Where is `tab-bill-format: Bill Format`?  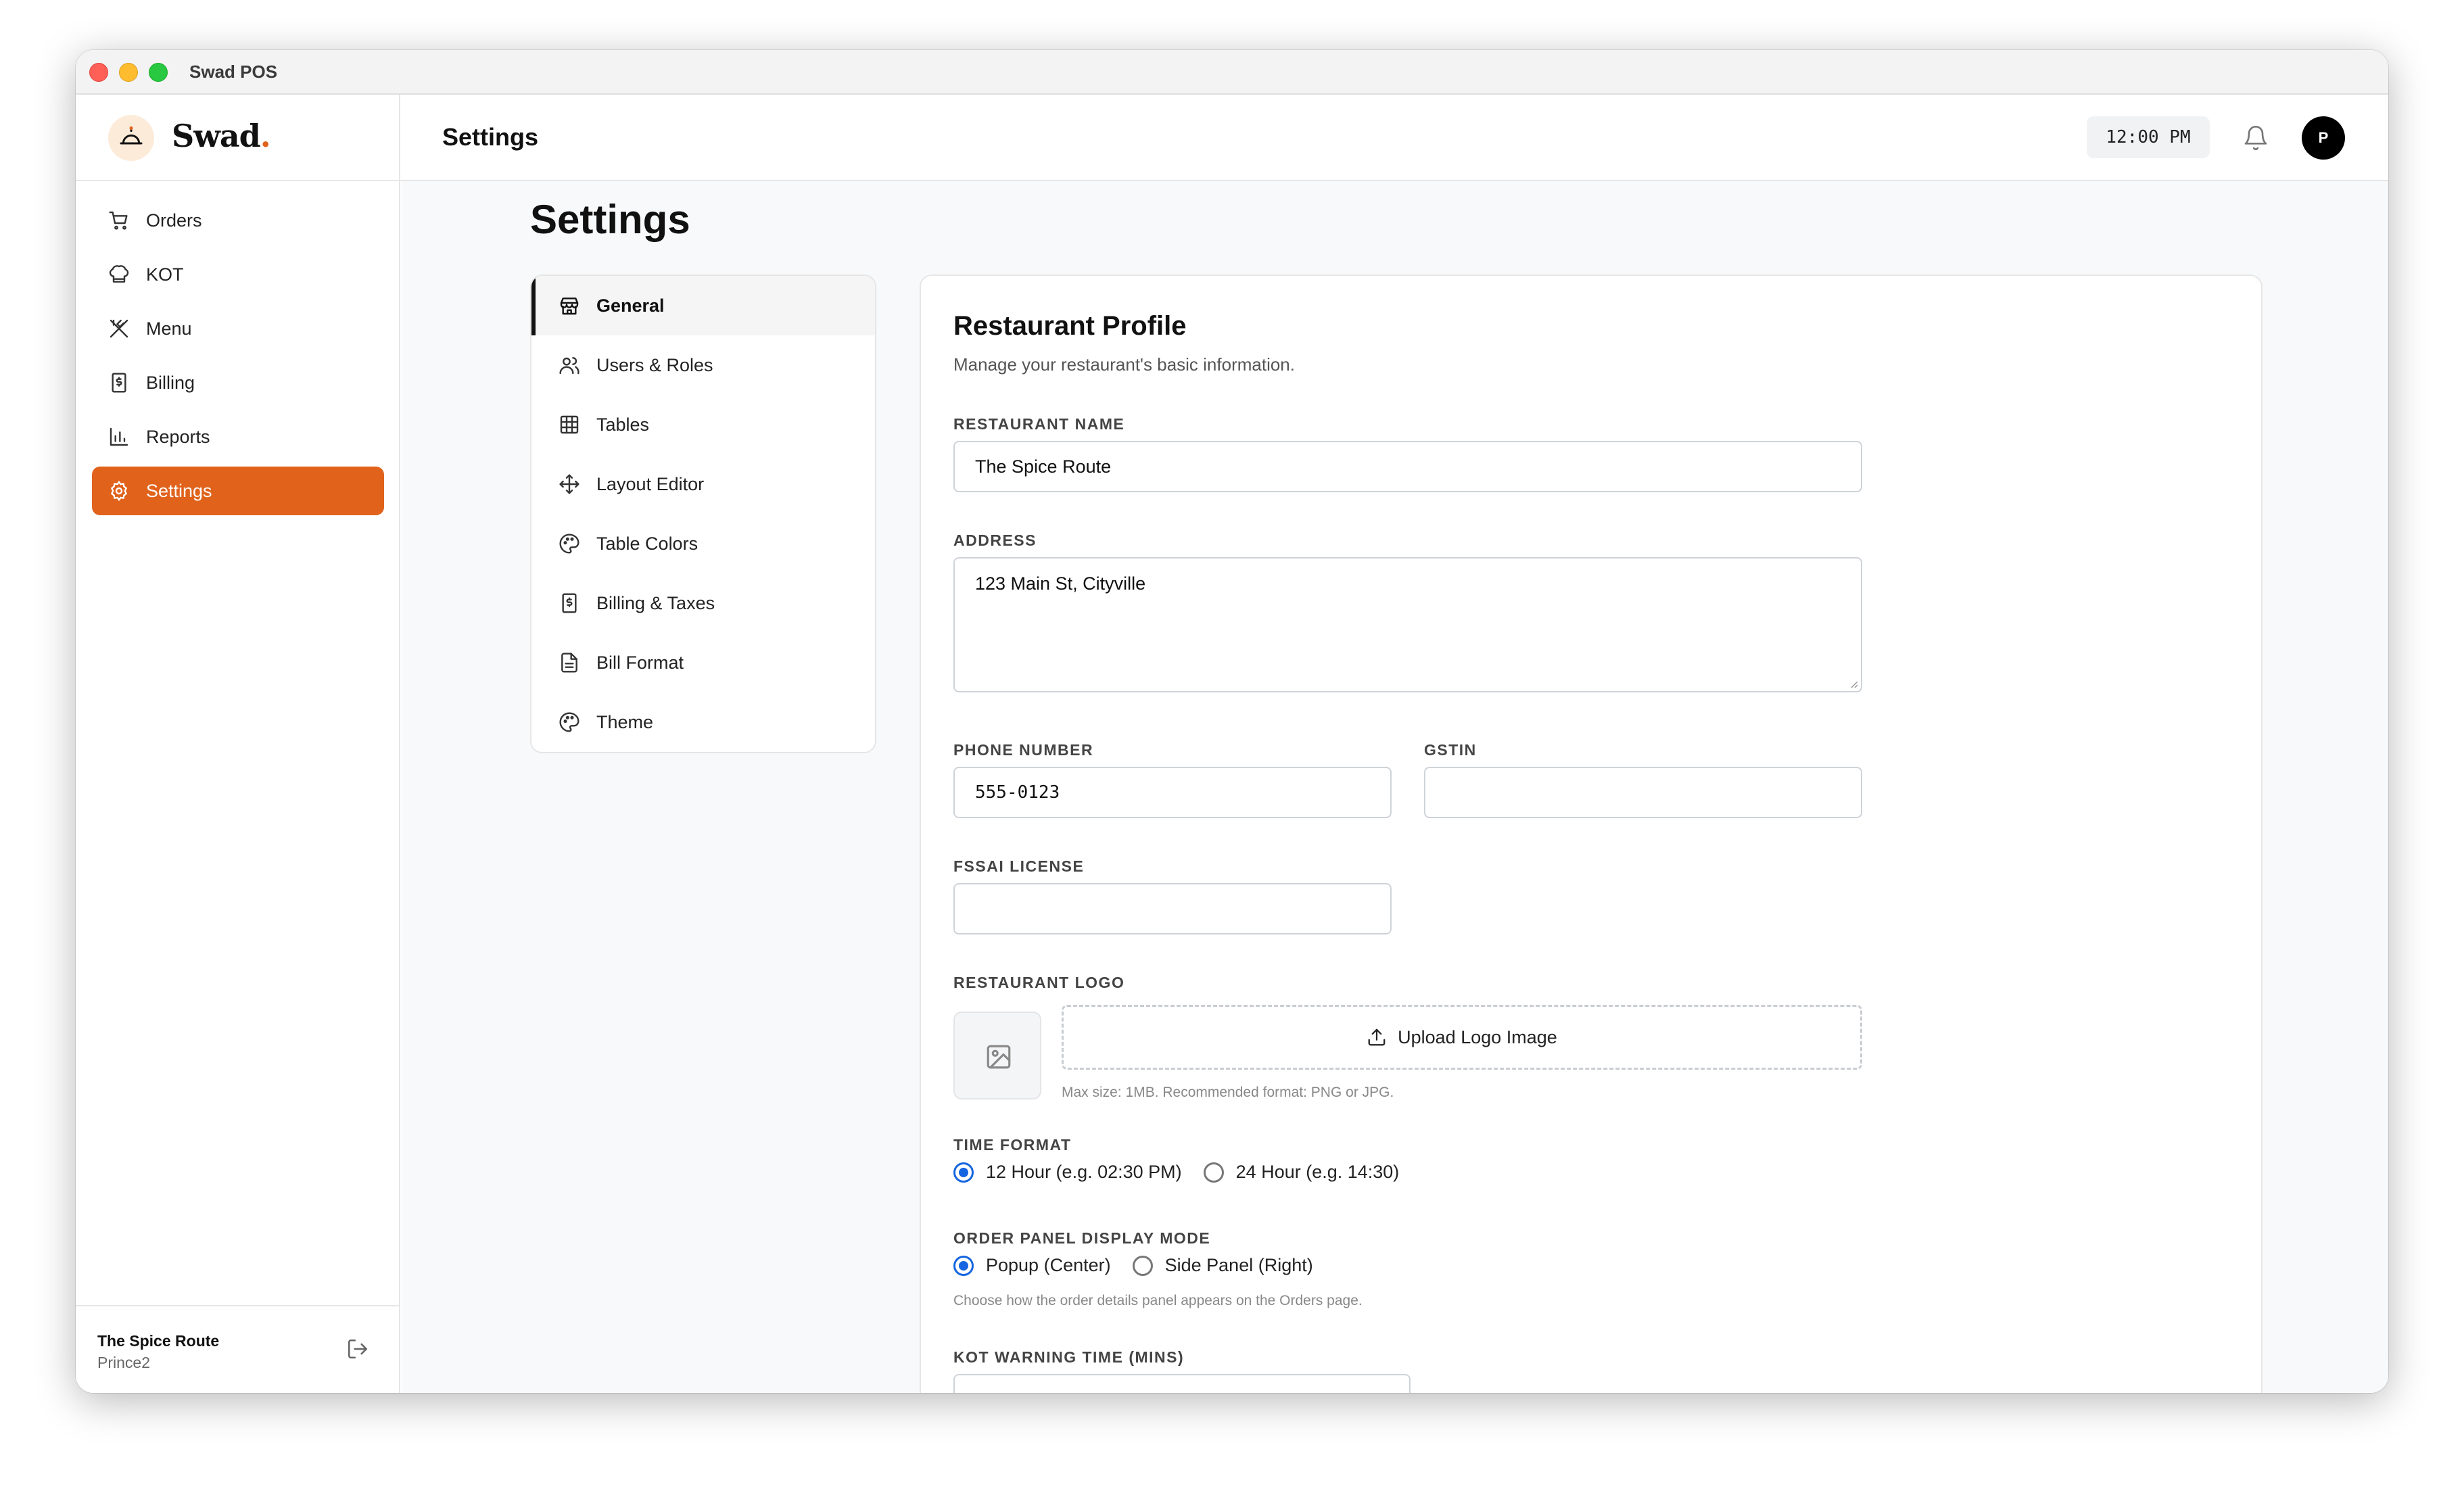 tab-bill-format: Bill Format is located at coordinates (703, 662).